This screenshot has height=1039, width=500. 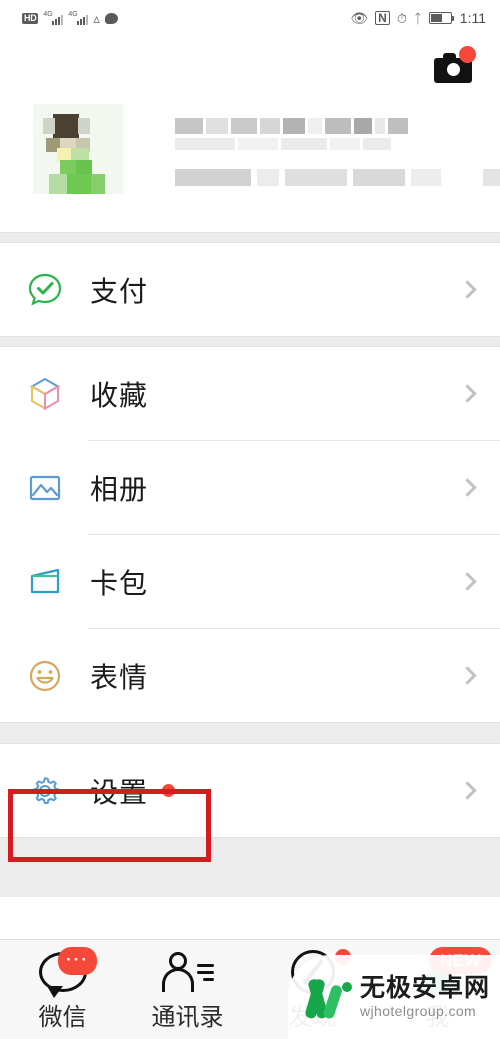 What do you see at coordinates (328, 997) in the screenshot?
I see `watermark-logo-icon` at bounding box center [328, 997].